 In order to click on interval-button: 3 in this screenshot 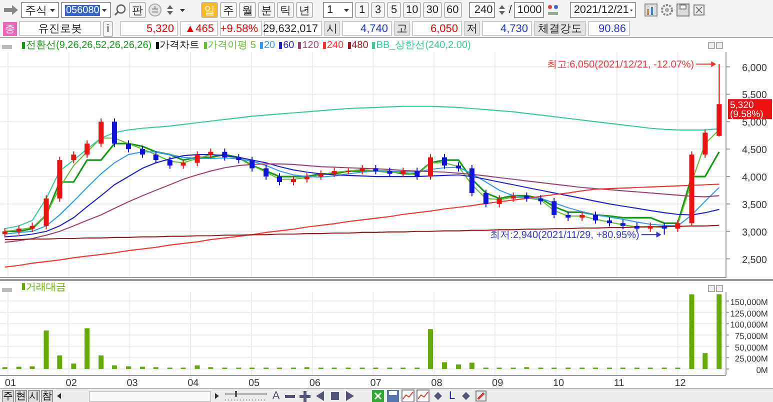, I will do `click(378, 10)`.